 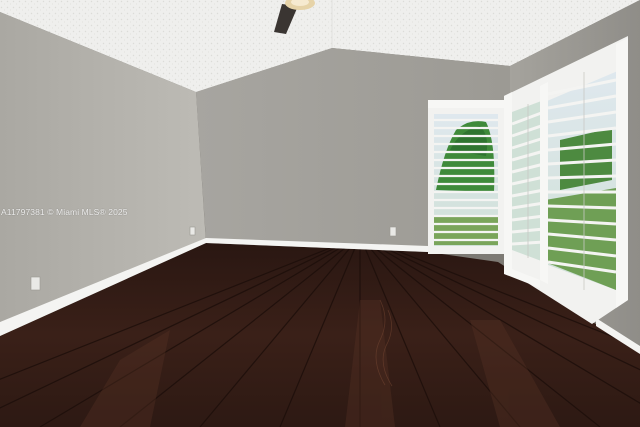 What do you see at coordinates (64, 212) in the screenshot?
I see `photo-watermark: A11797381 © Miami MLS® 2025` at bounding box center [64, 212].